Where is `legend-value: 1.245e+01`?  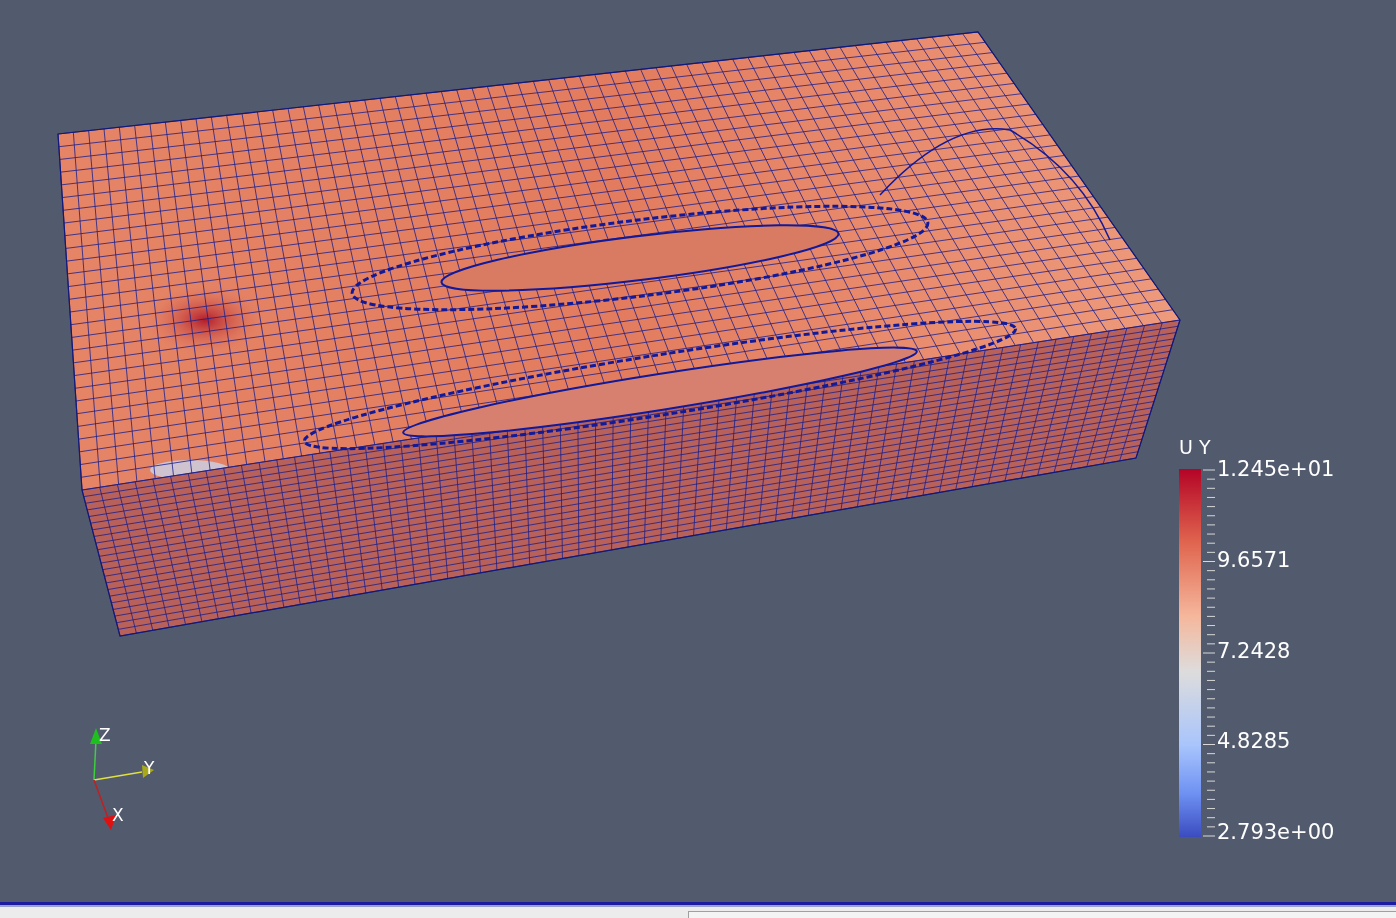 legend-value: 1.245e+01 is located at coordinates (1276, 469).